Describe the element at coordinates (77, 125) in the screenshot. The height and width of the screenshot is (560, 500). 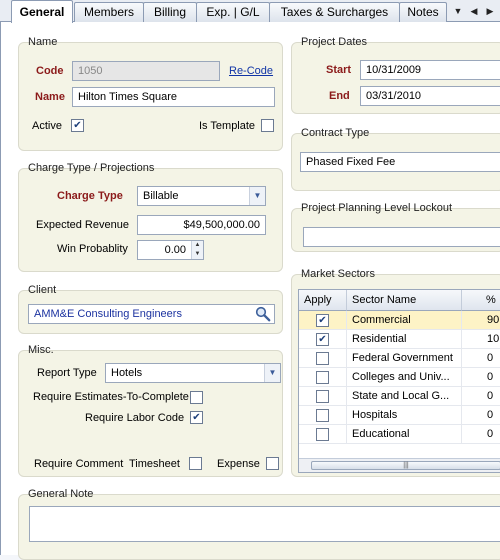
I see `active-checkbox: ✔` at that location.